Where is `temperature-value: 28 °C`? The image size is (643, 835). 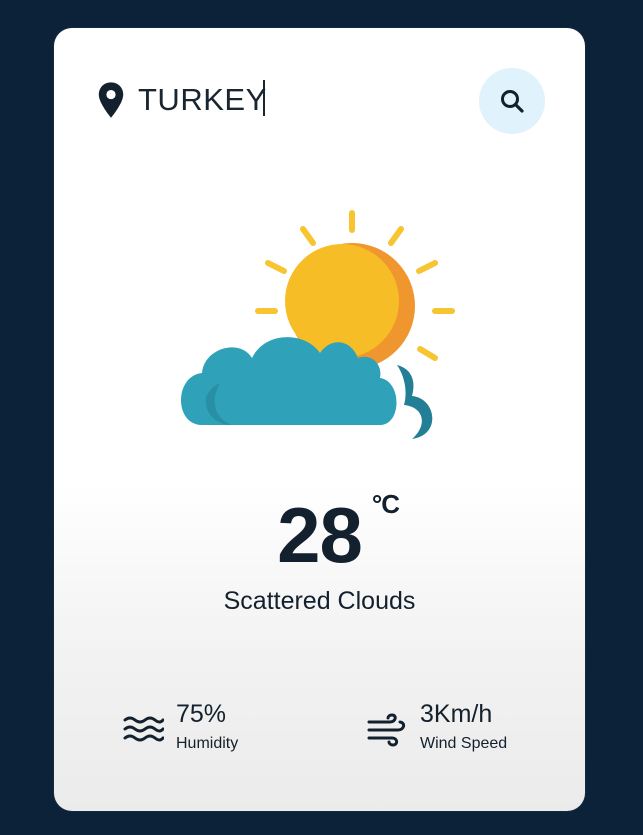 temperature-value: 28 °C is located at coordinates (338, 535).